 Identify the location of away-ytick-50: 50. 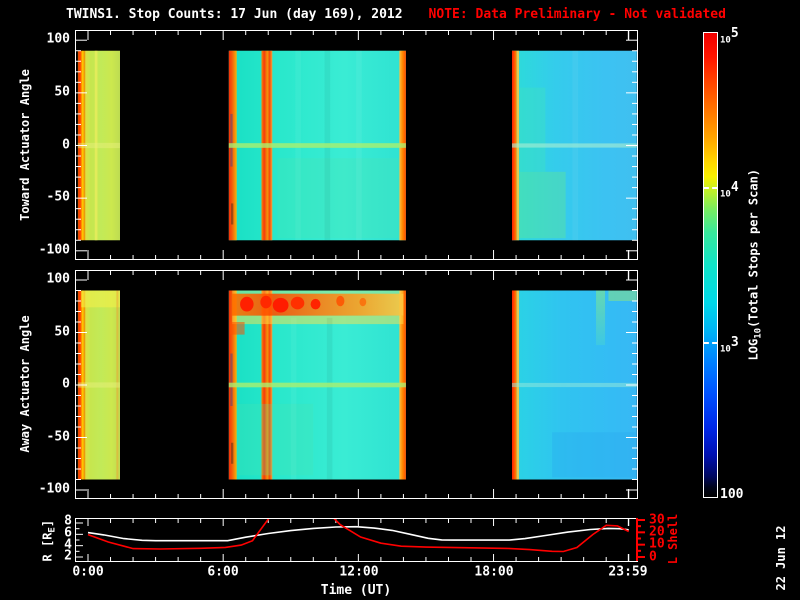
(62, 332).